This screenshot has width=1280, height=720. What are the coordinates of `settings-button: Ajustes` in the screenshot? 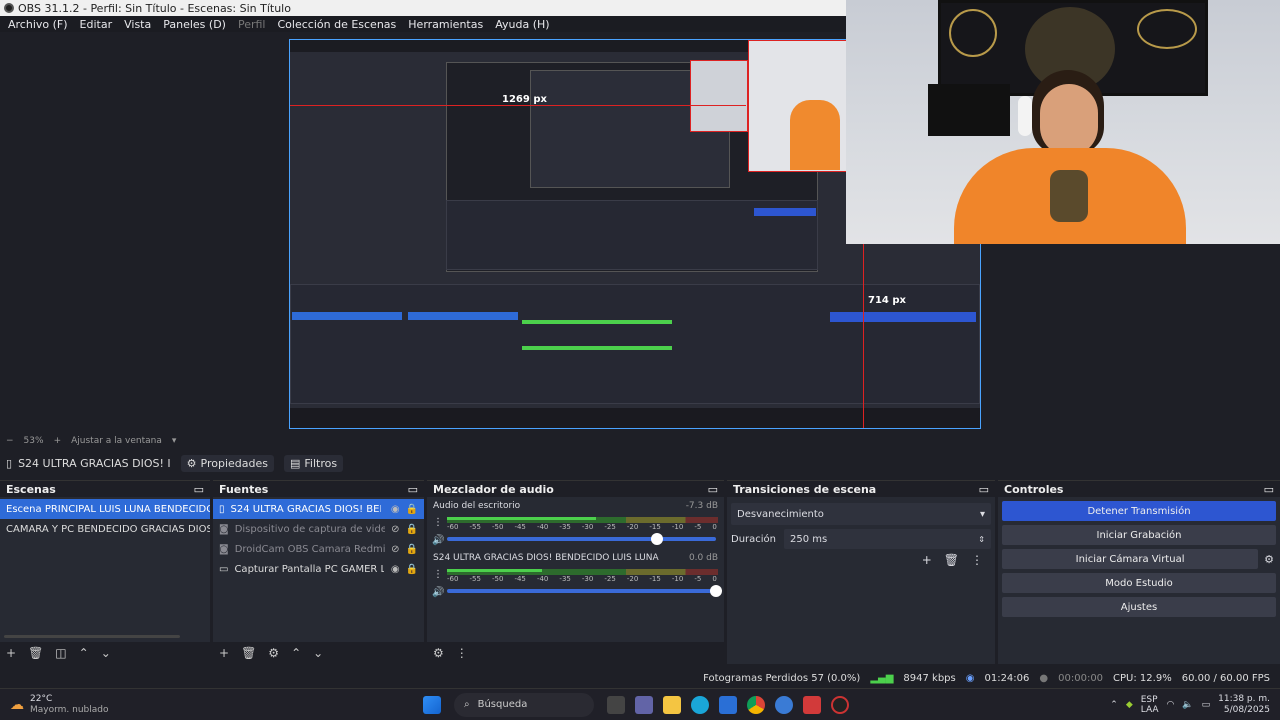 It's located at (1139, 607).